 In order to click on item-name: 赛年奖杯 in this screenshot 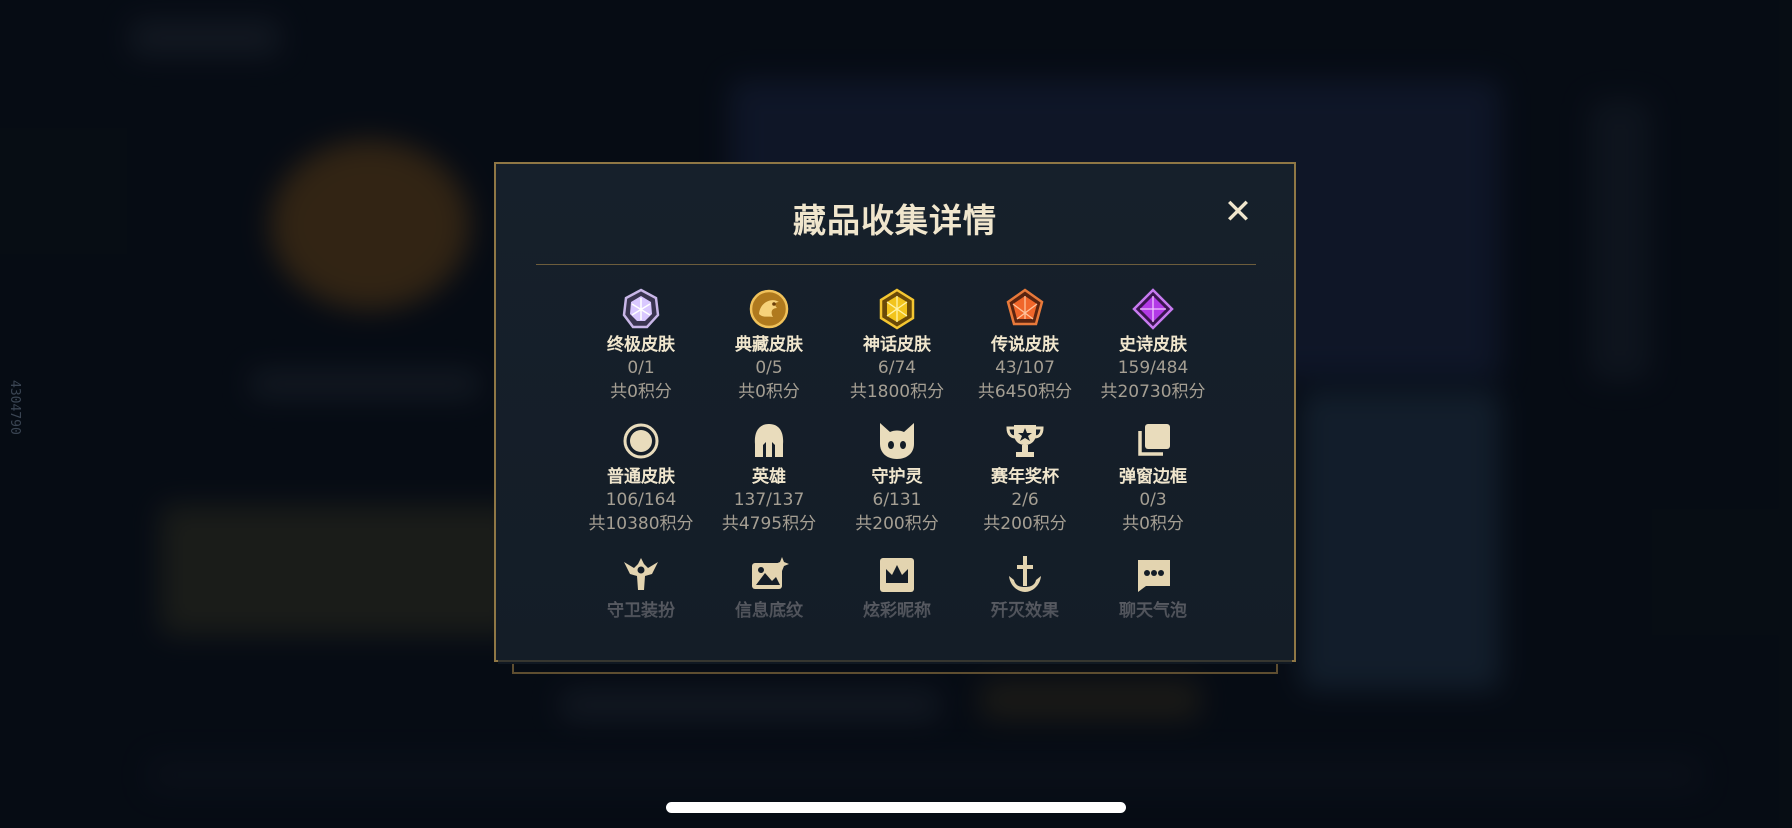, I will do `click(1025, 477)`.